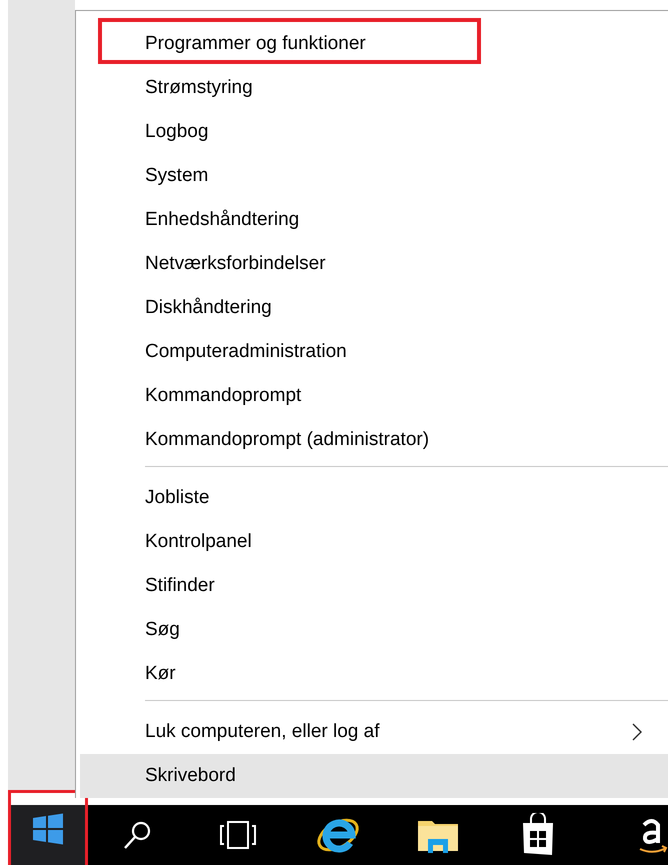 This screenshot has width=668, height=865. What do you see at coordinates (374, 132) in the screenshot?
I see `menu-item: Logbog` at bounding box center [374, 132].